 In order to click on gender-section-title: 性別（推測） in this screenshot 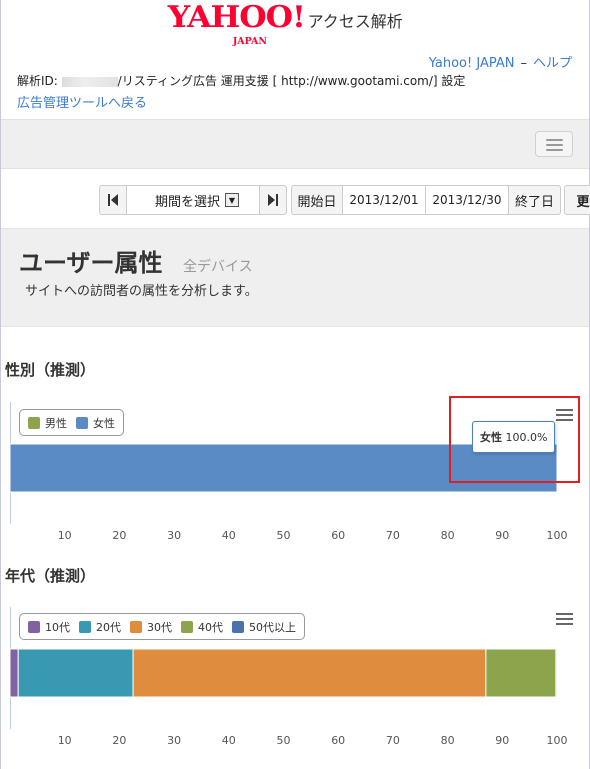, I will do `click(50, 370)`.